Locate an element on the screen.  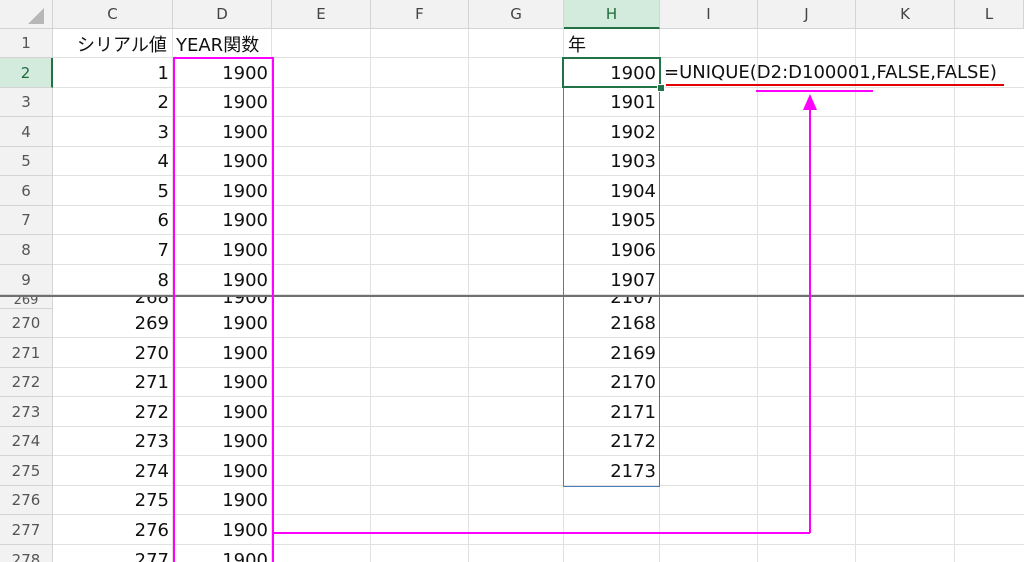
select-all-triangle-icon is located at coordinates (36, 16).